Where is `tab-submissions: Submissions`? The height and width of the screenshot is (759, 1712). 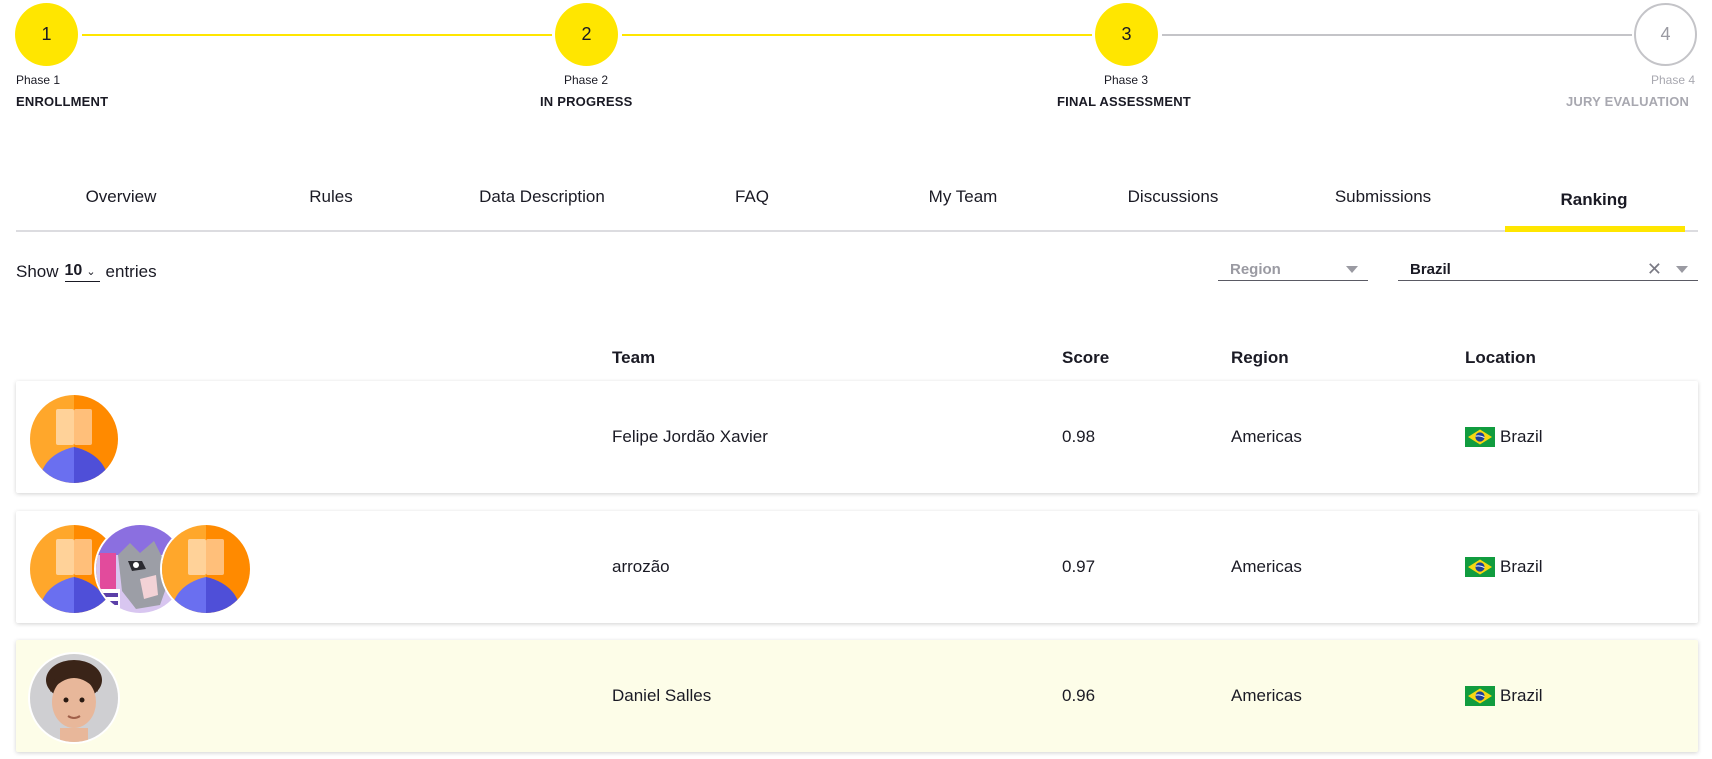 tab-submissions: Submissions is located at coordinates (1383, 199).